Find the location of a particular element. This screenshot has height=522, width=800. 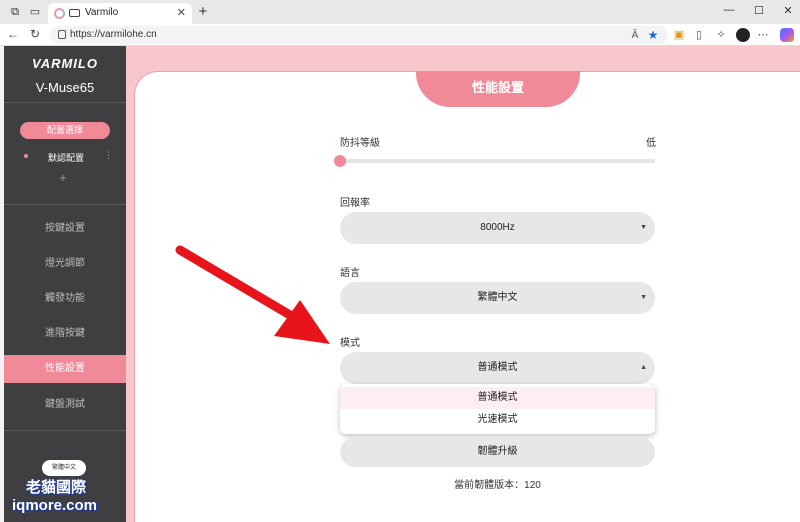

workspaces-icon: ⧉ is located at coordinates (15, 12).